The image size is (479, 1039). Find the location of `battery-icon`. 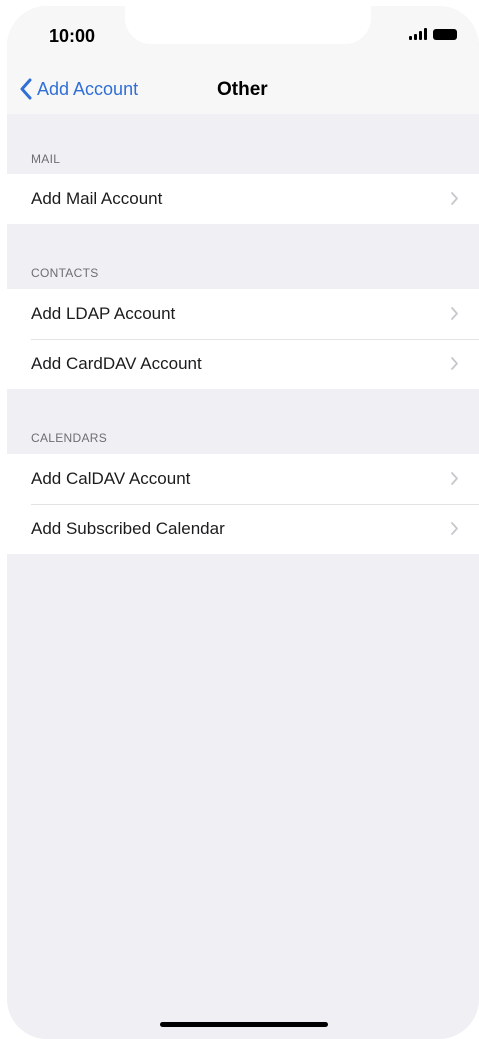

battery-icon is located at coordinates (445, 34).